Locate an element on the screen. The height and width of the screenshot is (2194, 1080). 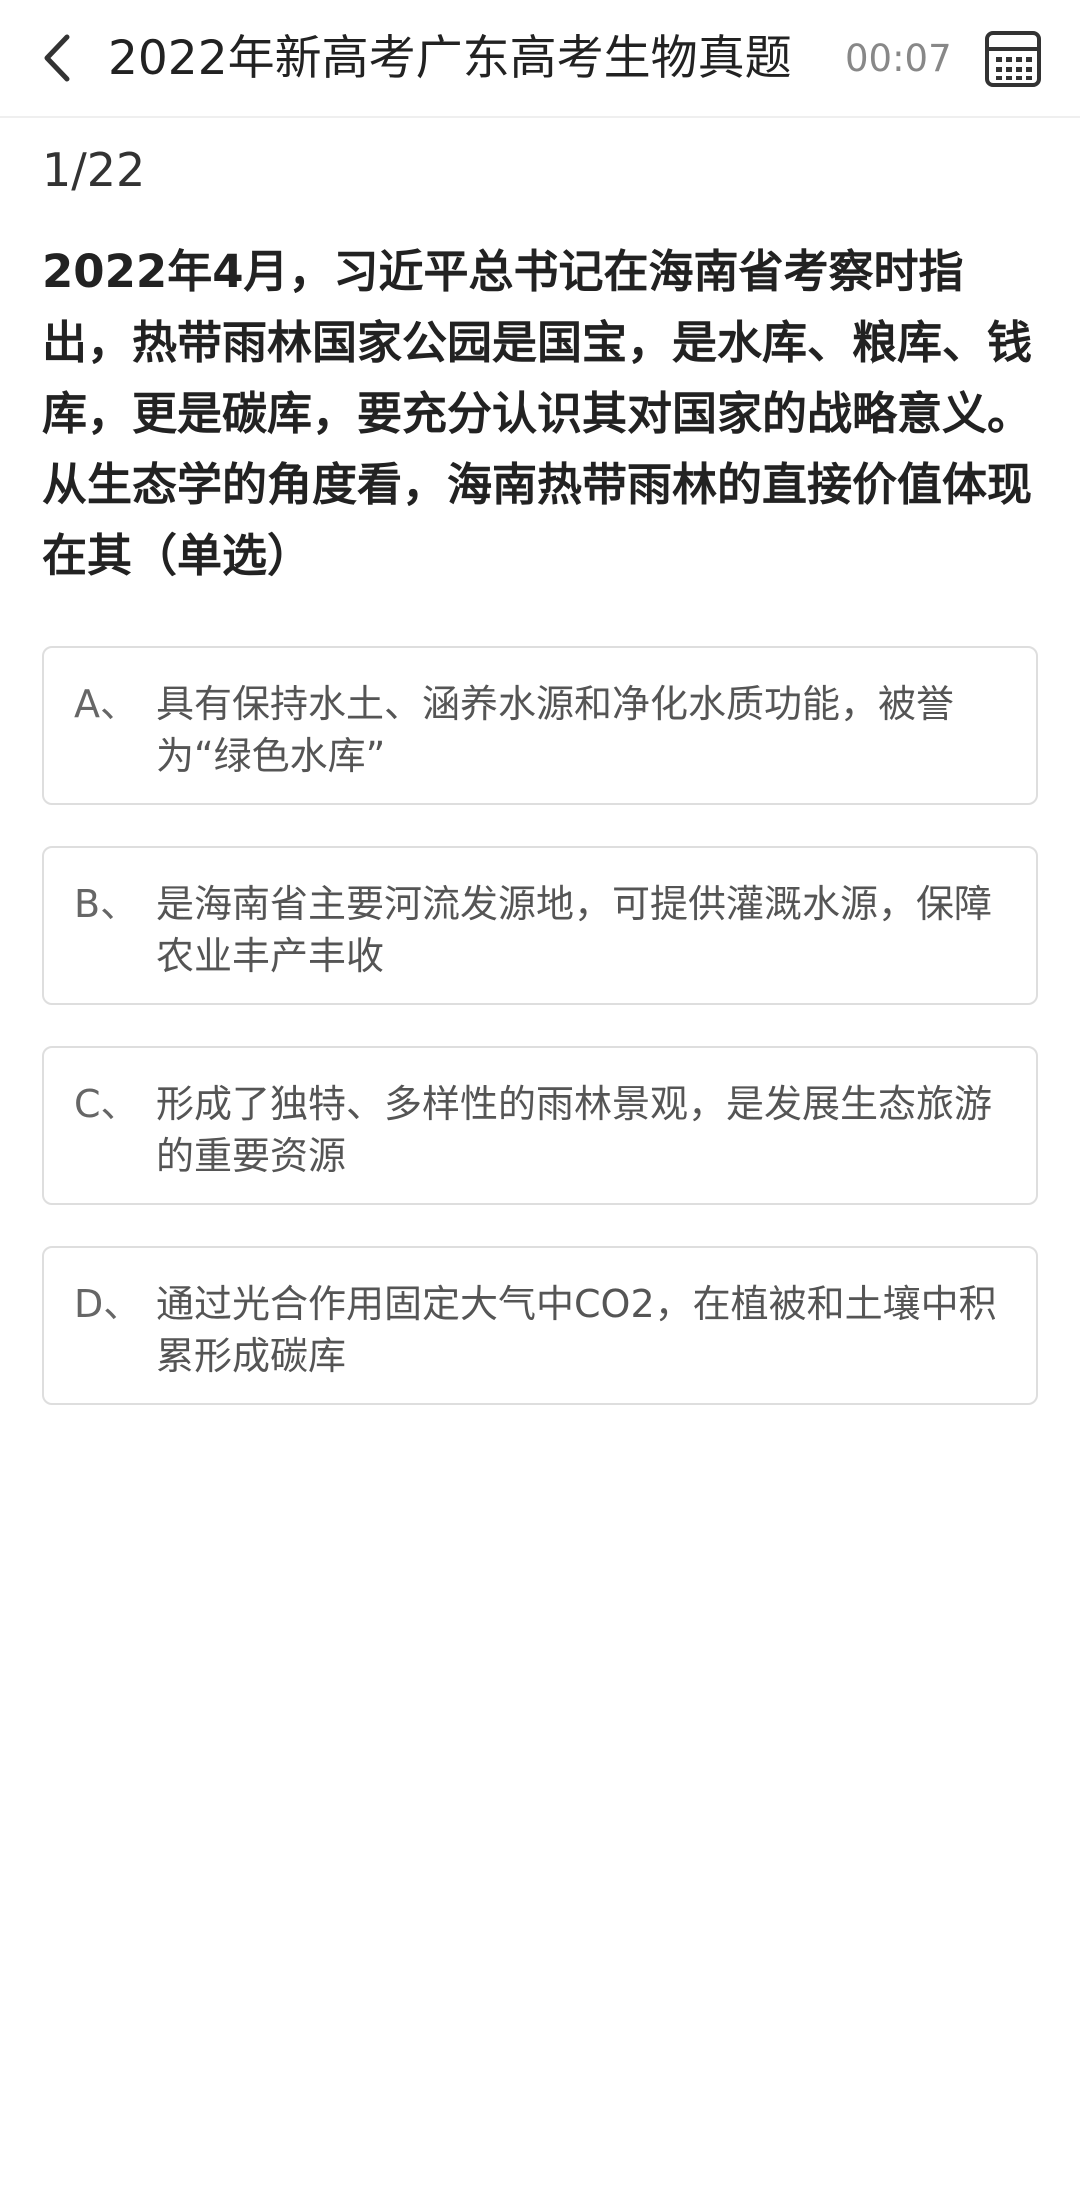
option-letter: B、 is located at coordinates (106, 904).